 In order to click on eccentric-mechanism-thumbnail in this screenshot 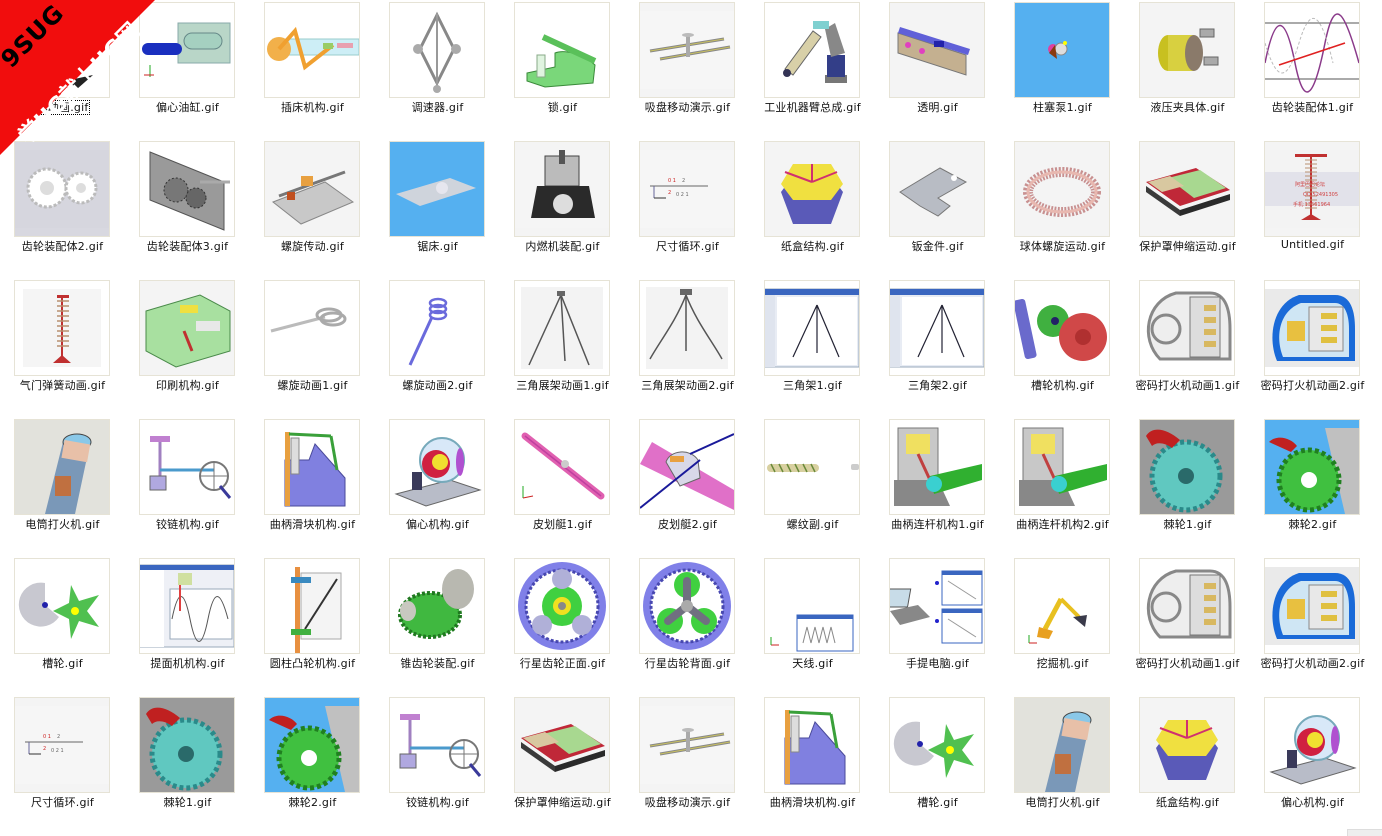, I will do `click(1312, 745)`.